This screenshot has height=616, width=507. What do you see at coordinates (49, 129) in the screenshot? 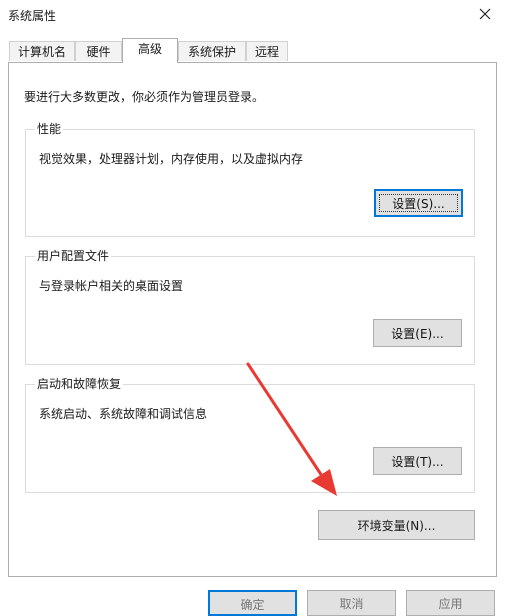
I see `performance-legend: 性能` at bounding box center [49, 129].